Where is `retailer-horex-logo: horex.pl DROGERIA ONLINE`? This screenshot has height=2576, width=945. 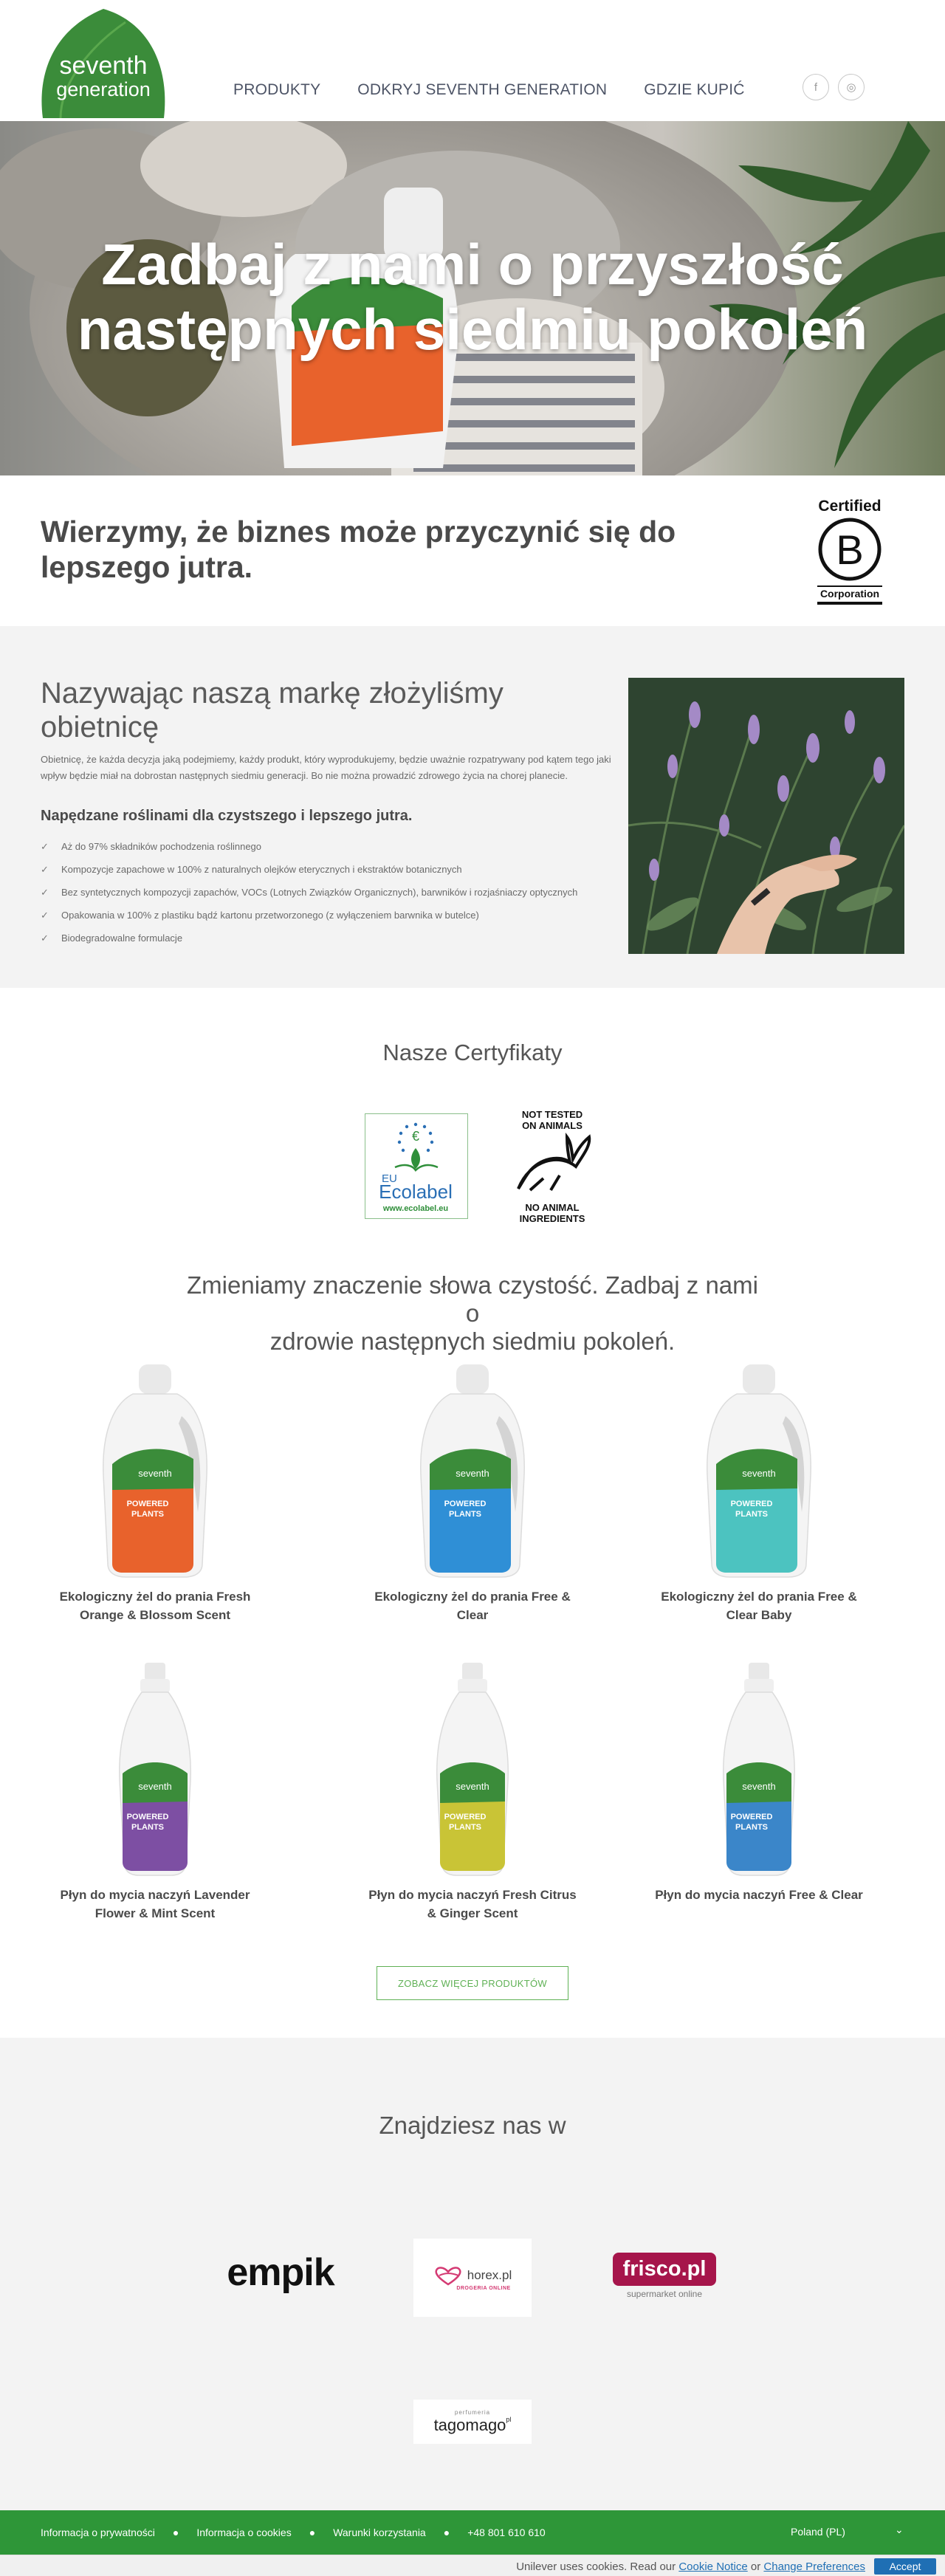
retailer-horex-logo: horex.pl DROGERIA ONLINE is located at coordinates (472, 2278).